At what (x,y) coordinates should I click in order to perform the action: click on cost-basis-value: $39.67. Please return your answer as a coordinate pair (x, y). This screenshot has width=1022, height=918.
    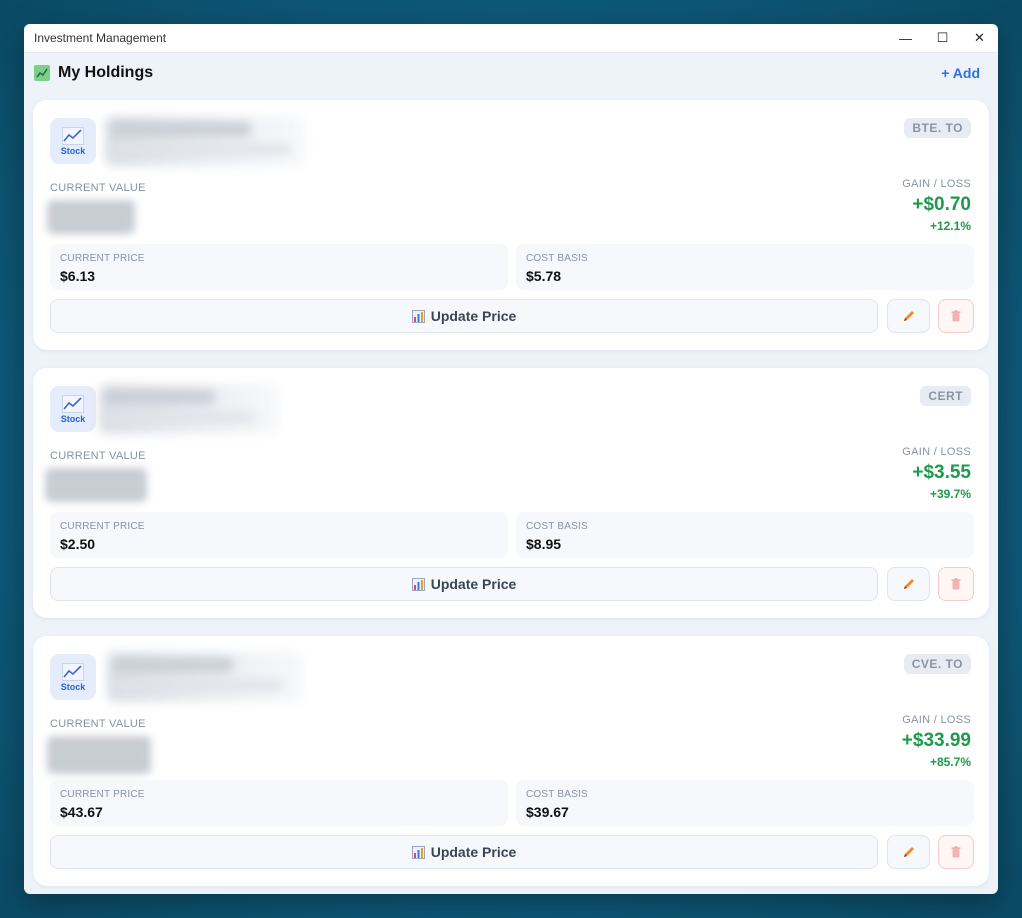
    Looking at the image, I should click on (547, 812).